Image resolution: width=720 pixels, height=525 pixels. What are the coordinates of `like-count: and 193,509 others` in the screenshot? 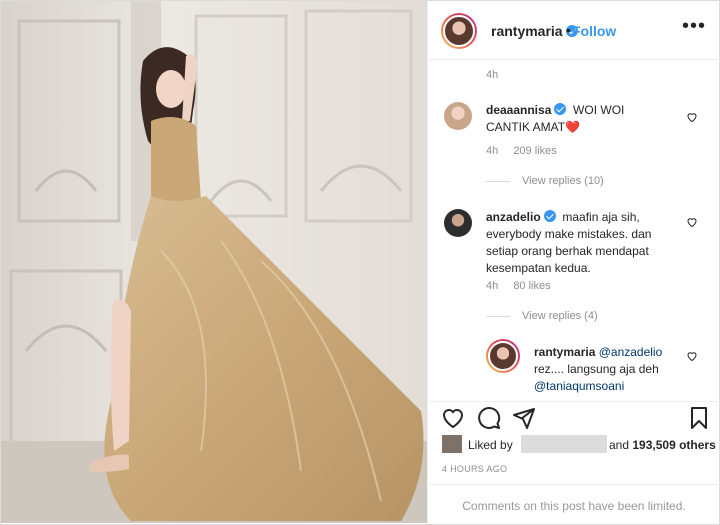 It's located at (662, 445).